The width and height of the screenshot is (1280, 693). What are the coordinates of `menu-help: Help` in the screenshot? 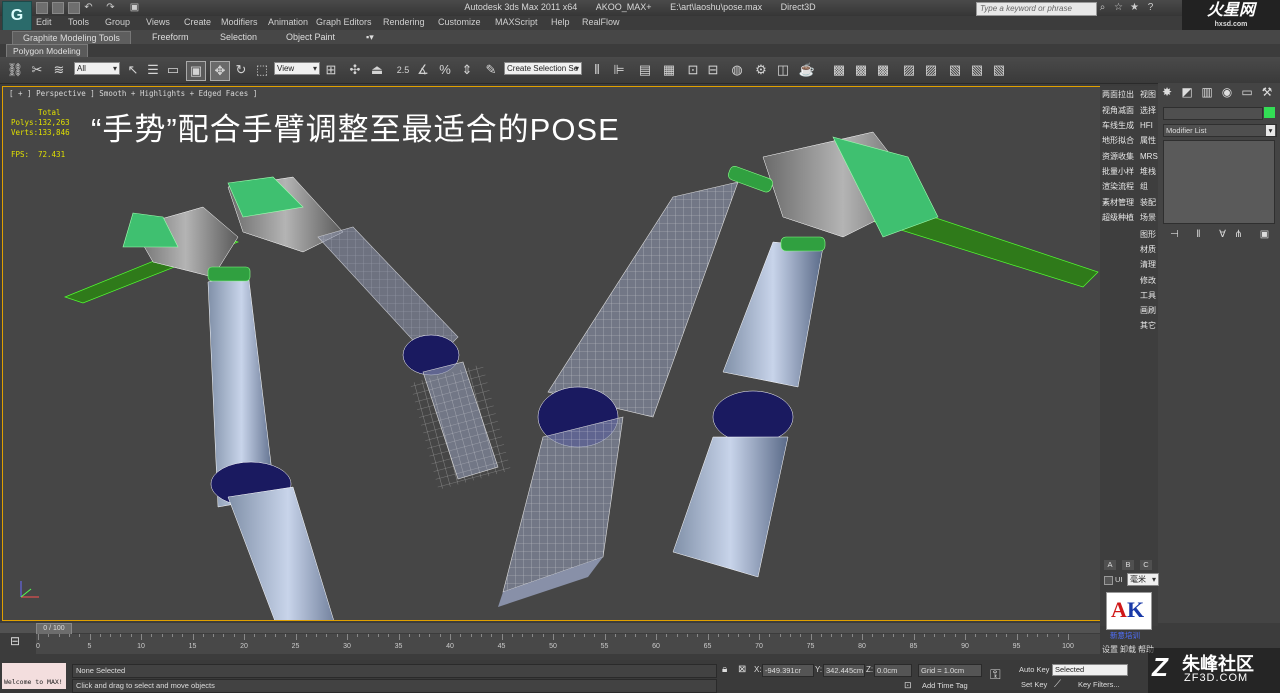 It's located at (560, 22).